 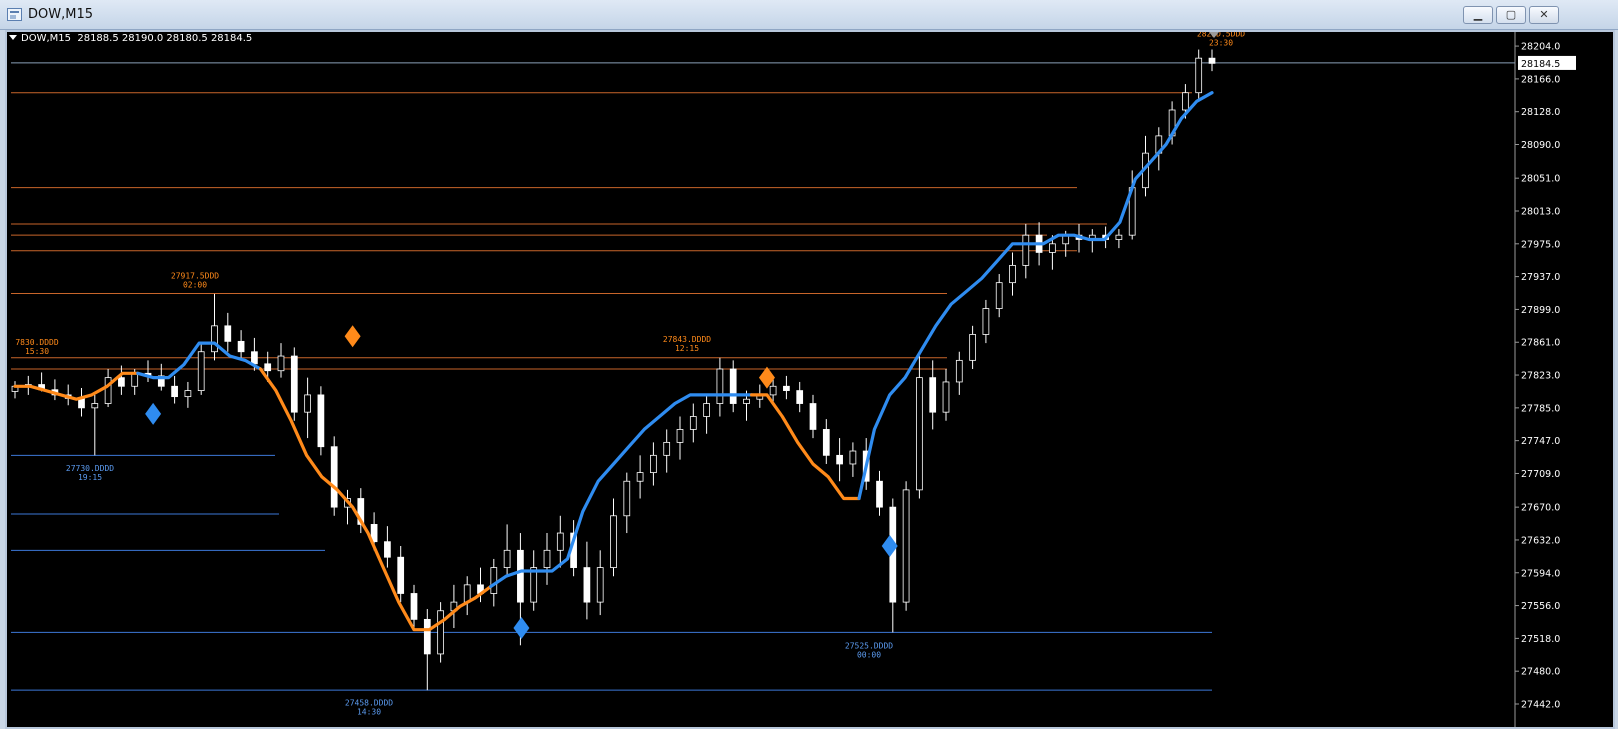 What do you see at coordinates (1540, 639) in the screenshot?
I see `axis-tick-label: 27518.0` at bounding box center [1540, 639].